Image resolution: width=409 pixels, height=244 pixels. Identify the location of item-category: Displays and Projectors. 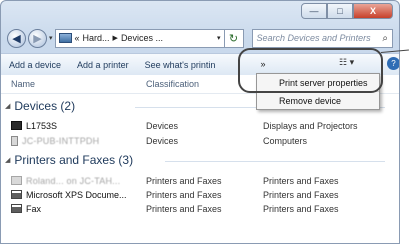
(310, 125).